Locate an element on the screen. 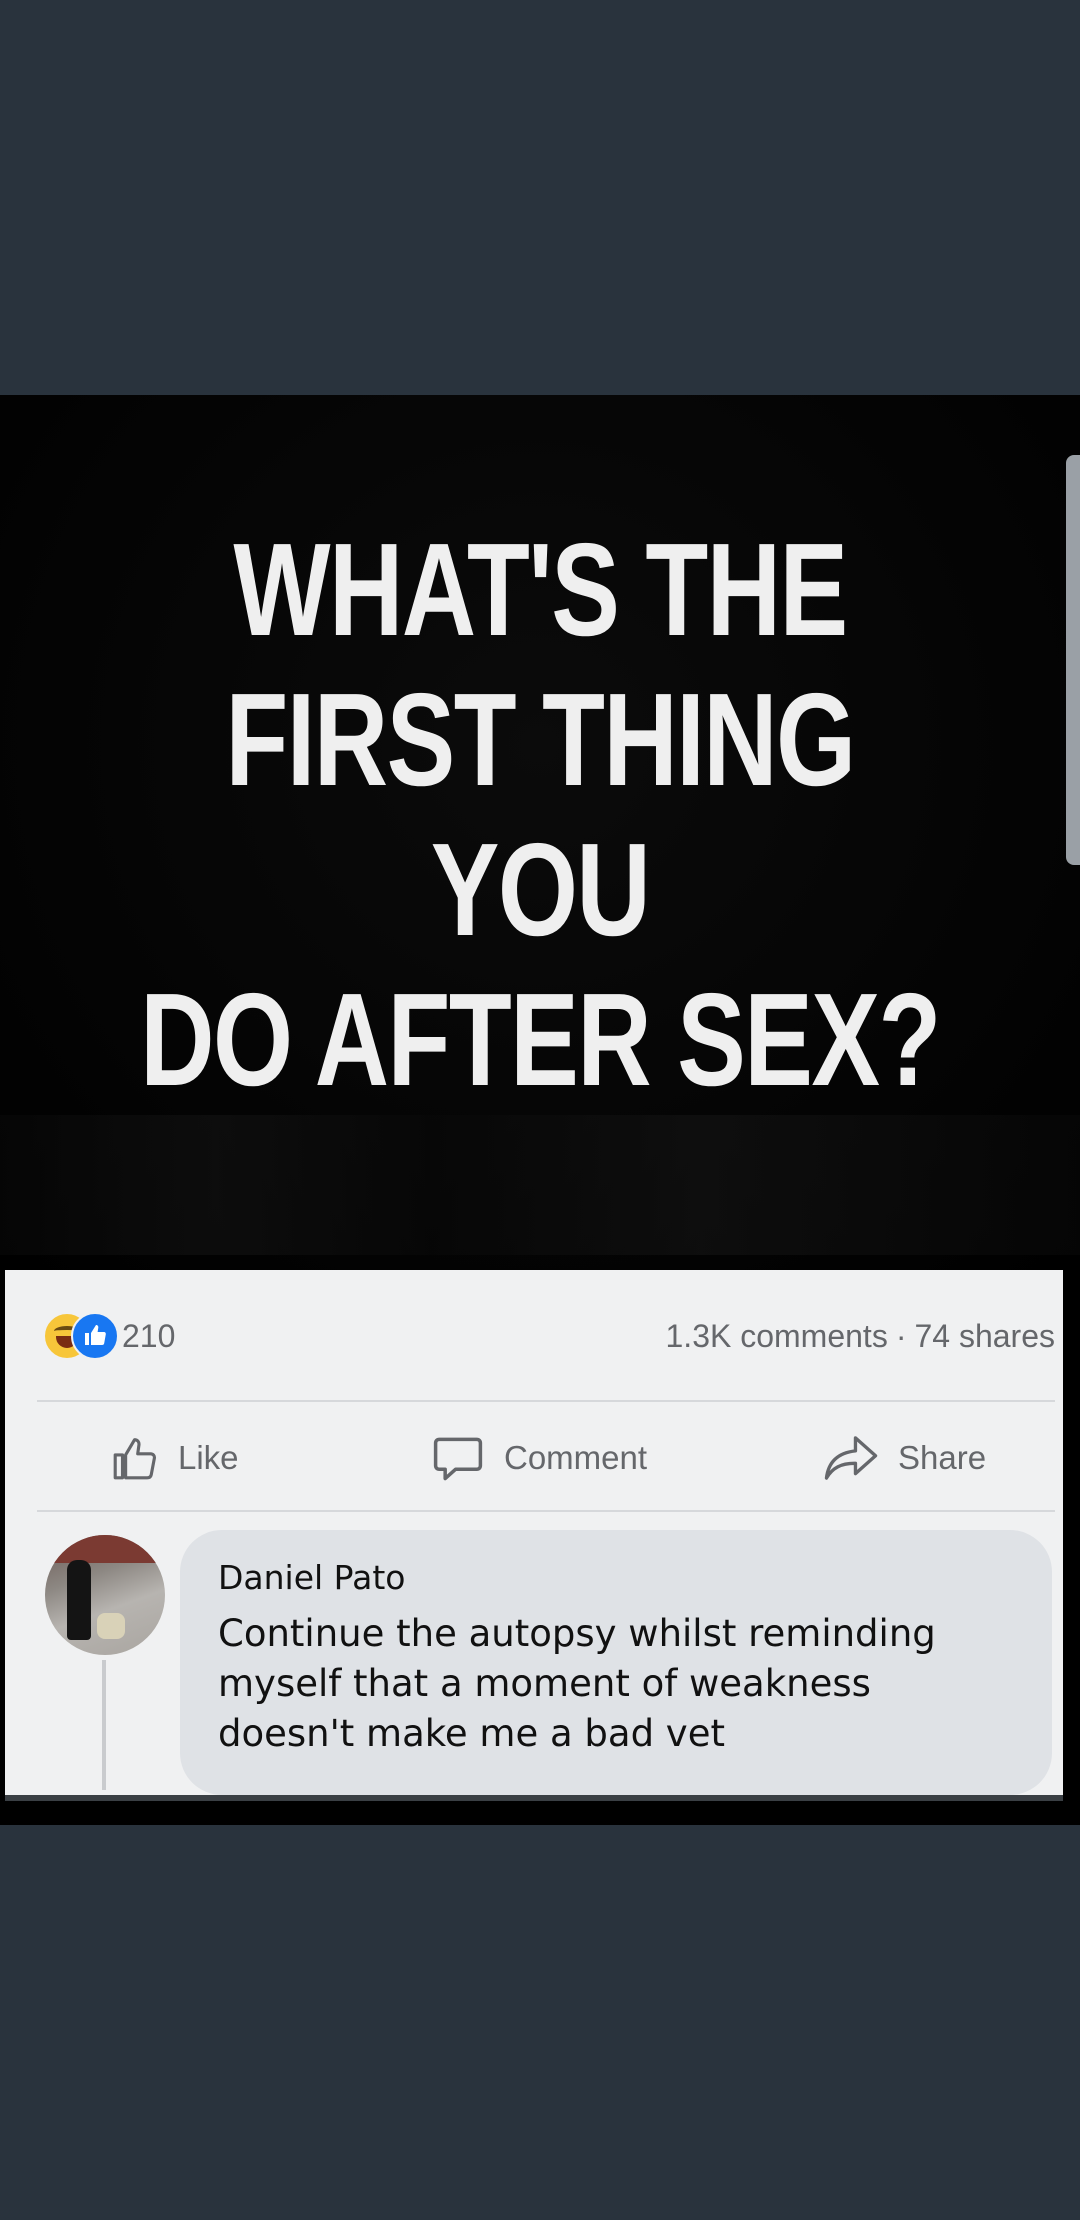 The image size is (1080, 2220). engagement-counts: 1.3K comments · 74 shares is located at coordinates (861, 1336).